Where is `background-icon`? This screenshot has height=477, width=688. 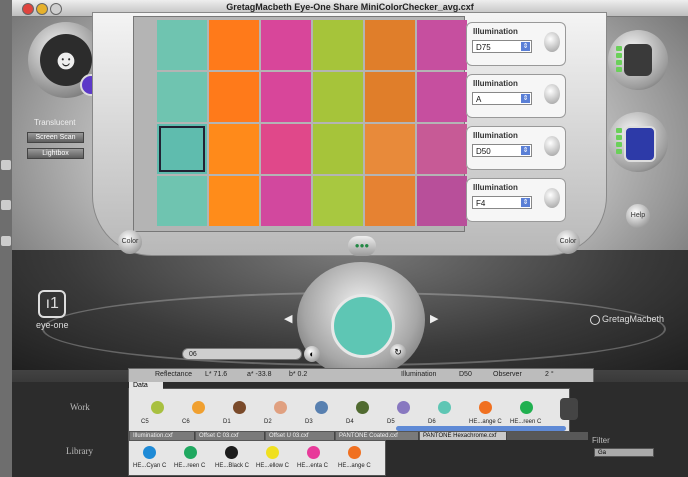
background-icon is located at coordinates (6, 205).